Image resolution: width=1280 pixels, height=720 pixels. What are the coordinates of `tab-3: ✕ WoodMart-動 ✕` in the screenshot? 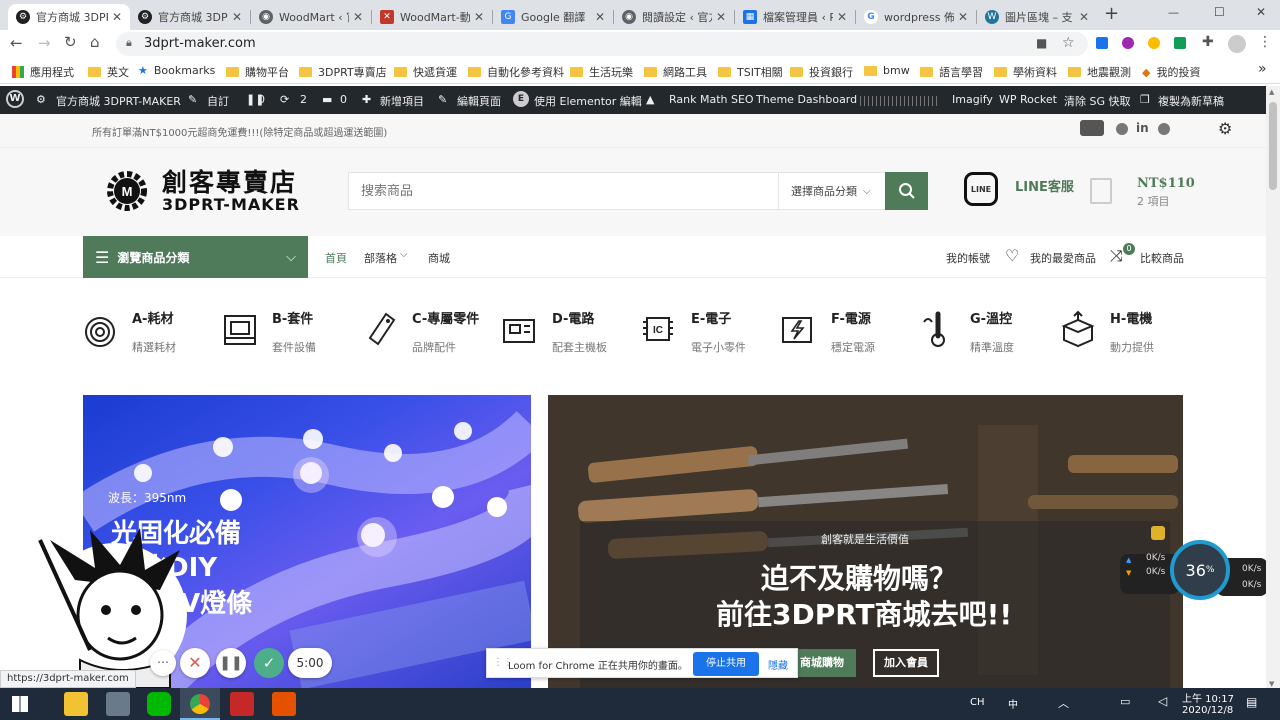 It's located at (432, 17).